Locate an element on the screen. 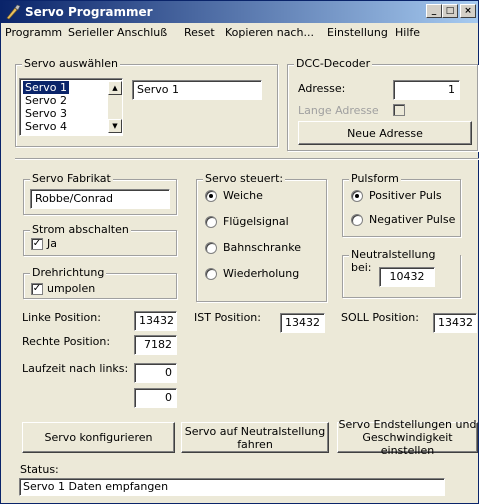 The width and height of the screenshot is (479, 504). long-address-checkbox is located at coordinates (399, 110).